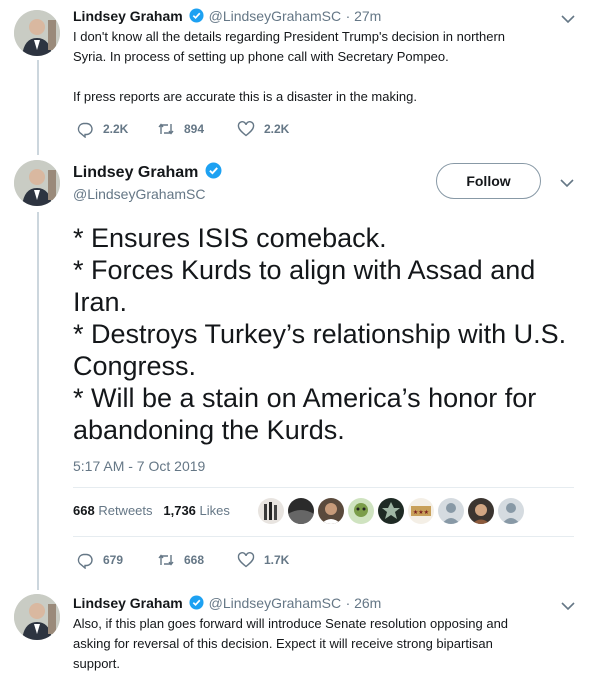 Image resolution: width=592 pixels, height=687 pixels. I want to click on reply-button: 2.2K, so click(116, 129).